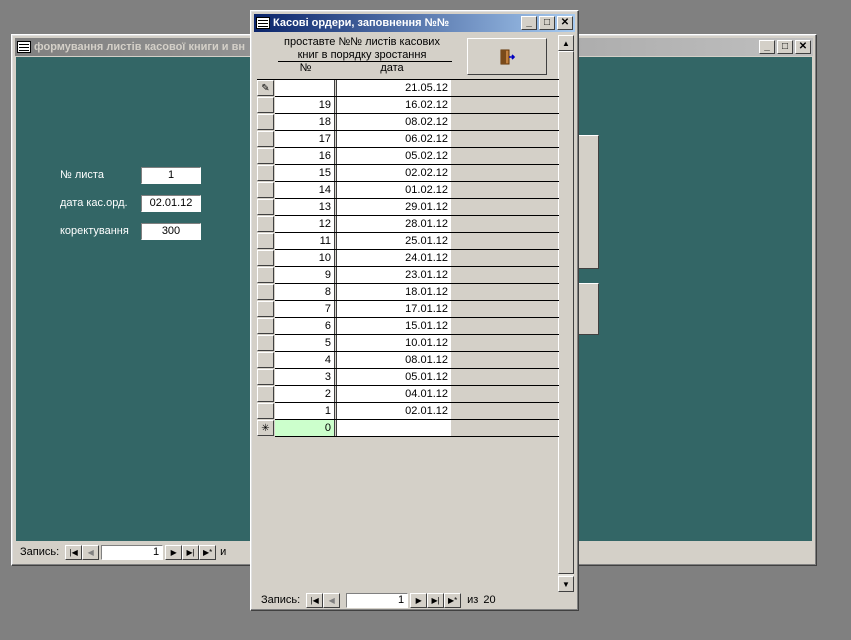  What do you see at coordinates (419, 600) in the screenshot?
I see `next-record-button: ▶` at bounding box center [419, 600].